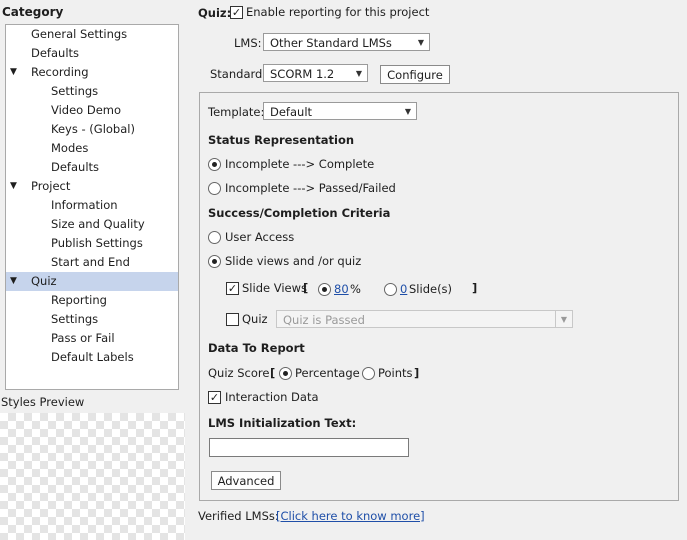  Describe the element at coordinates (395, 373) in the screenshot. I see `points-label: Points` at that location.